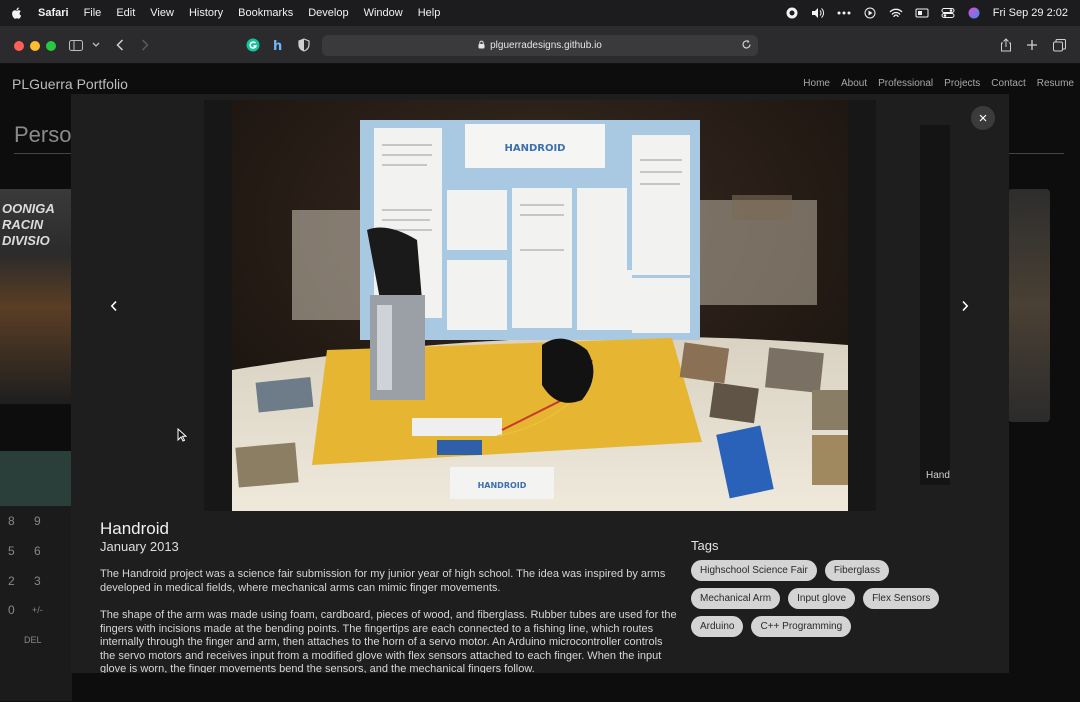 Image resolution: width=1080 pixels, height=702 pixels. Describe the element at coordinates (717, 626) in the screenshot. I see `tag-pill: Arduino` at that location.